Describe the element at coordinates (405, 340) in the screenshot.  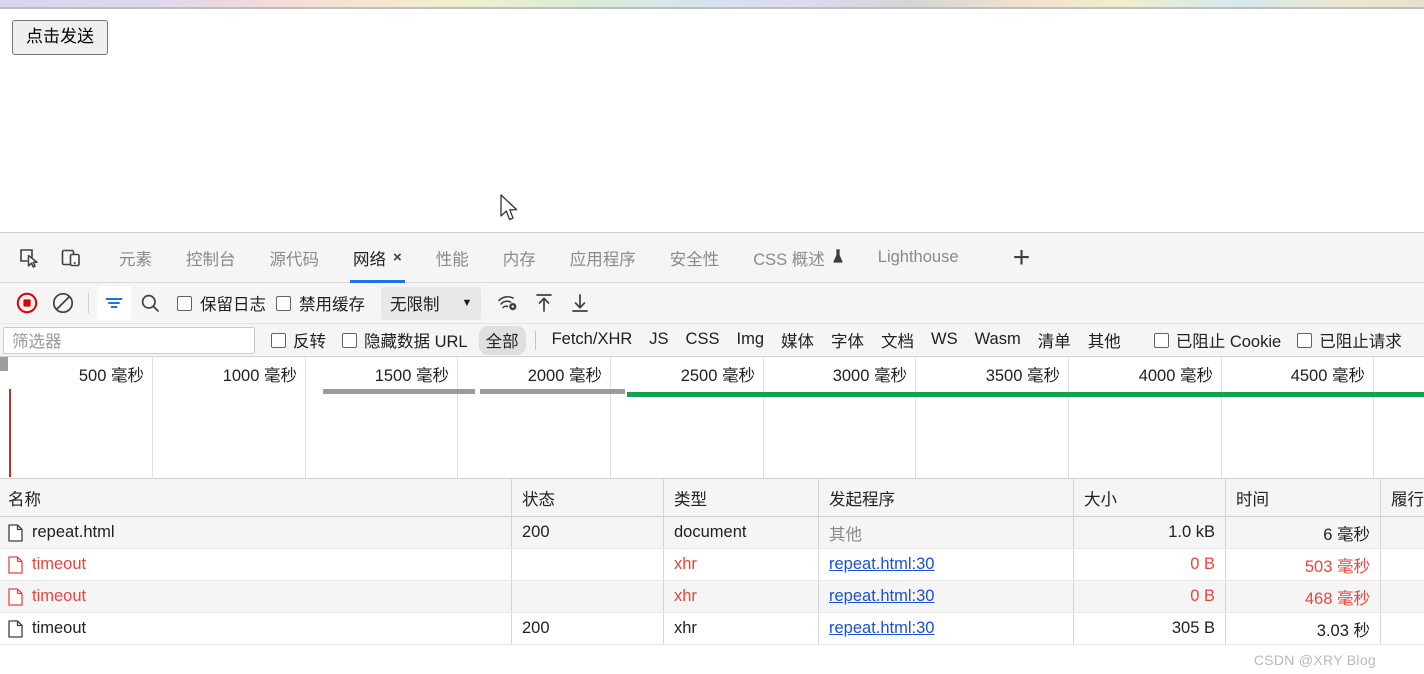
I see `hide-data-urls-checkbox: 隐藏数据 URL` at that location.